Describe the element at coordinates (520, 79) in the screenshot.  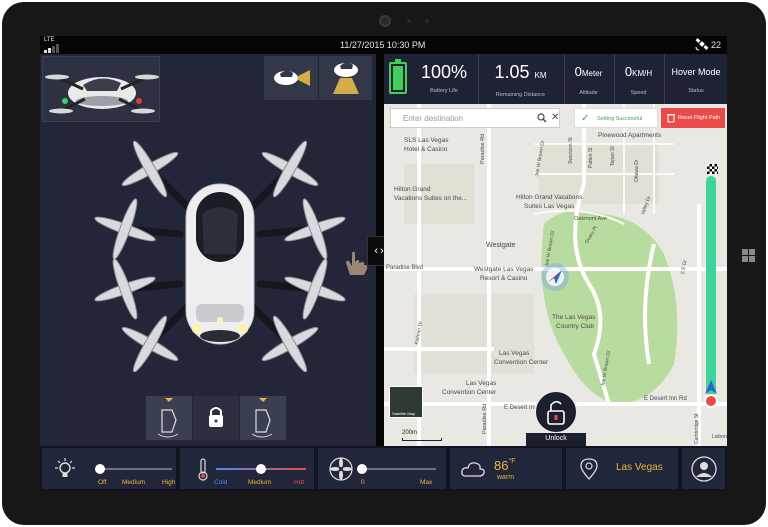
I see `stat-distance: 1.05 KM Remaining Distance` at that location.